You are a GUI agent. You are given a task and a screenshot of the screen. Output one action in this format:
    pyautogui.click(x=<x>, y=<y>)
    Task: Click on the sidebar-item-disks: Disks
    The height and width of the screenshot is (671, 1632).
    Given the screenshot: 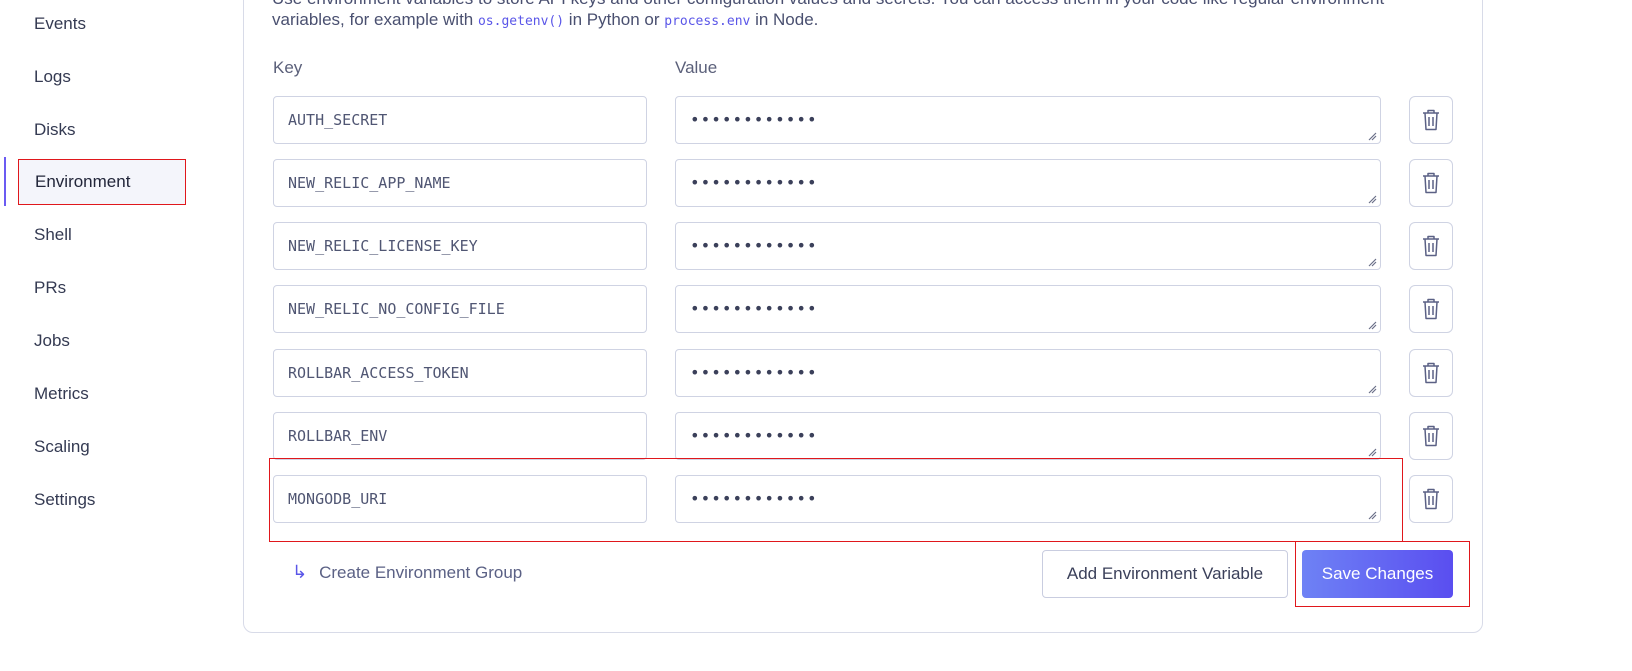 What is the action you would take?
    pyautogui.click(x=55, y=130)
    